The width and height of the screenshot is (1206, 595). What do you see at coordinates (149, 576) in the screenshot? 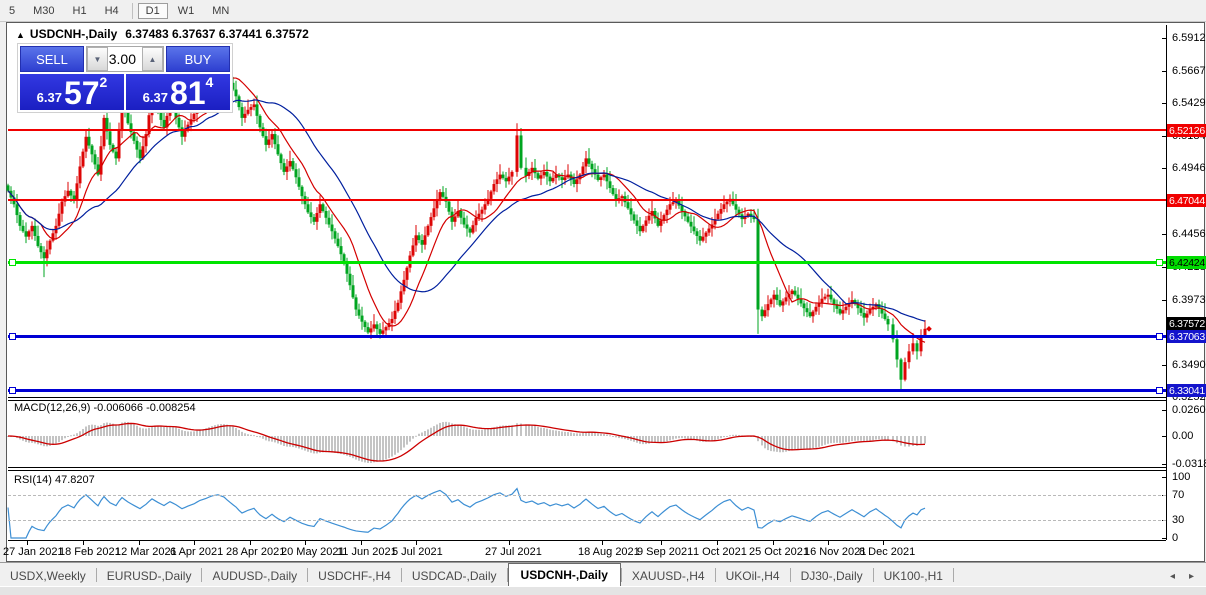
I see `chart-tab-eurusd: EURUSD-,Daily` at bounding box center [149, 576].